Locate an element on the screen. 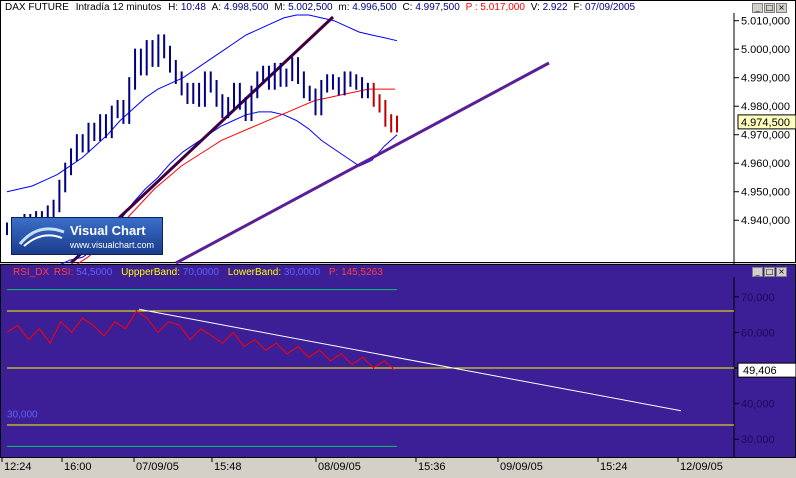 The image size is (796, 478). rsi-tick-label: 30,000 is located at coordinates (758, 440).